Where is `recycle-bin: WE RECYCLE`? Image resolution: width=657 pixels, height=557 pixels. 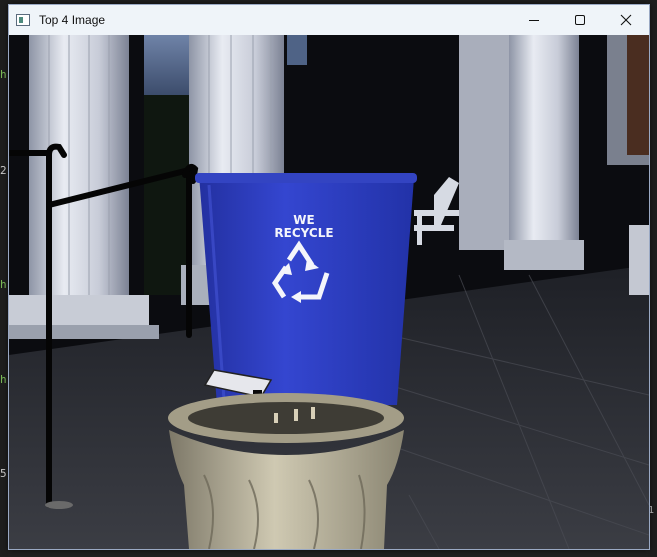 recycle-bin: WE RECYCLE is located at coordinates (306, 289).